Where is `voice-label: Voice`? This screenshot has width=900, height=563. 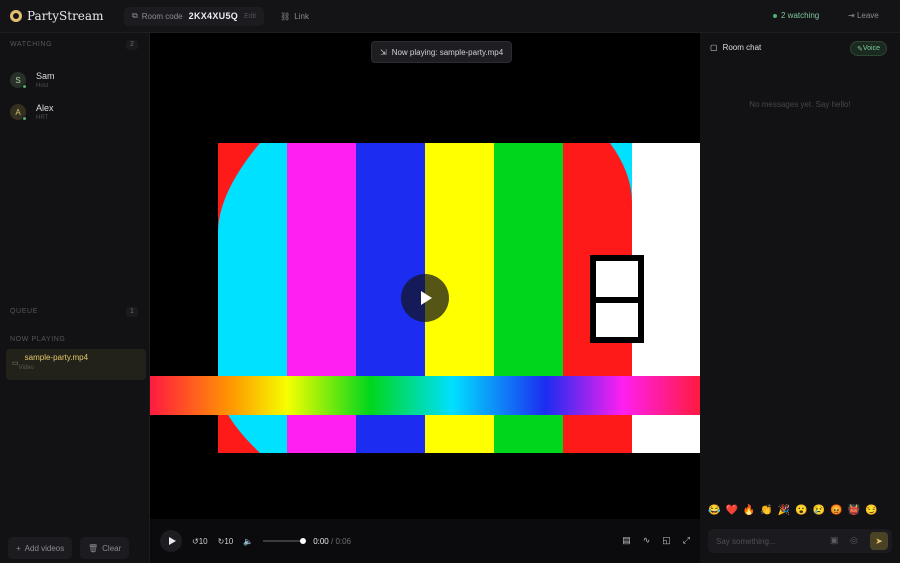
voice-label: Voice is located at coordinates (871, 48).